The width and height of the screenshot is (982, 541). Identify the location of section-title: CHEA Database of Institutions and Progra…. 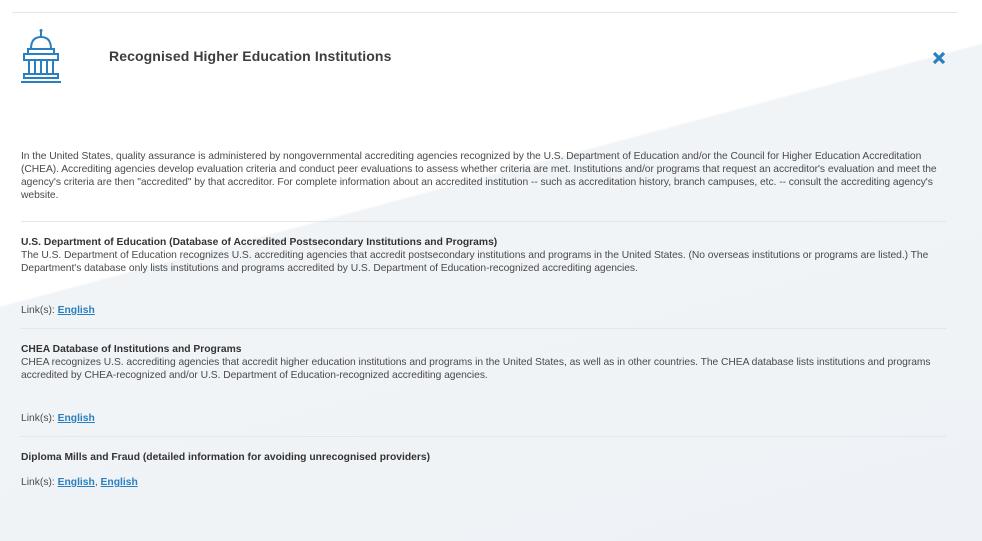
(131, 349).